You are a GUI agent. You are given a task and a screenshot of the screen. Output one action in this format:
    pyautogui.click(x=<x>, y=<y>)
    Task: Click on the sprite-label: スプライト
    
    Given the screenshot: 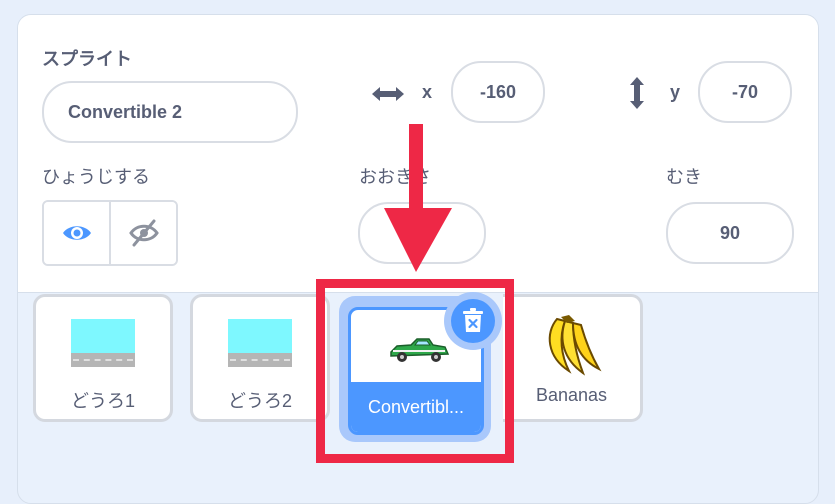 What is the action you would take?
    pyautogui.click(x=87, y=59)
    